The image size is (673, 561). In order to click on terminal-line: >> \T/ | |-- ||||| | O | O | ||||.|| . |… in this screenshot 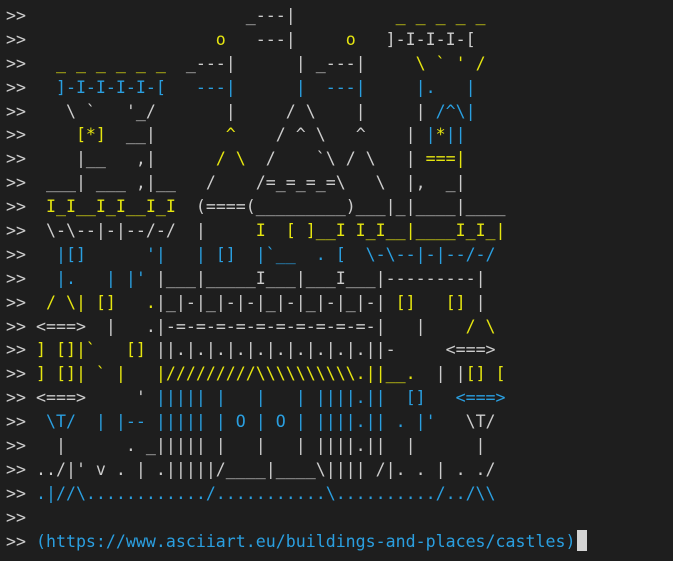, I will do `click(296, 422)`.